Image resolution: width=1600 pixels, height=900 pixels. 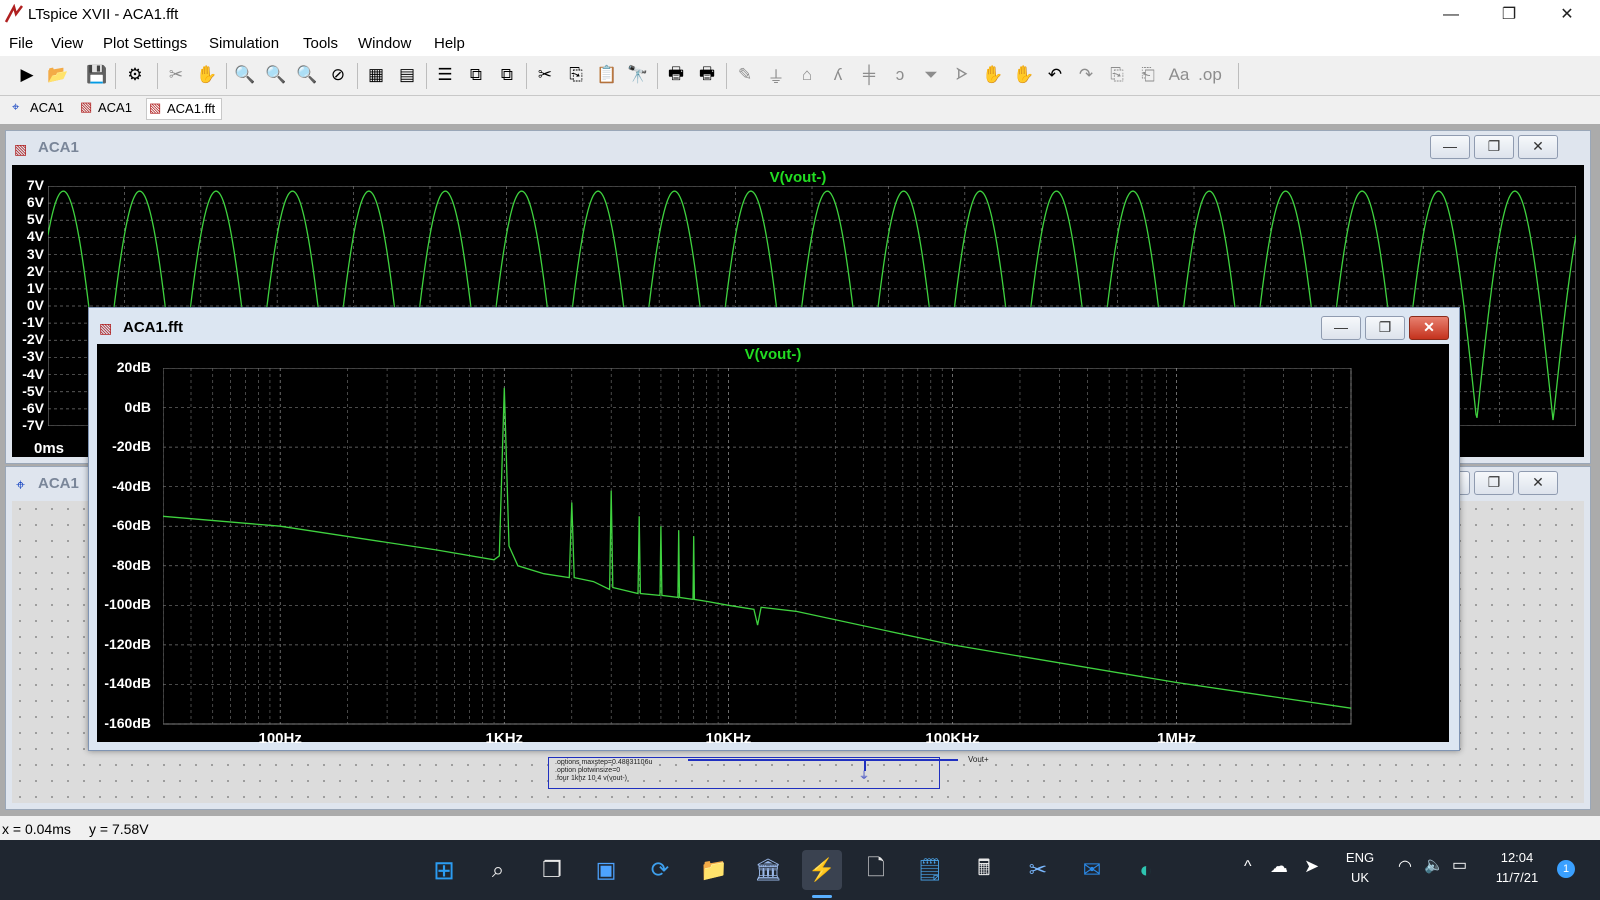 I want to click on bank-icon: 🏛, so click(x=768, y=870).